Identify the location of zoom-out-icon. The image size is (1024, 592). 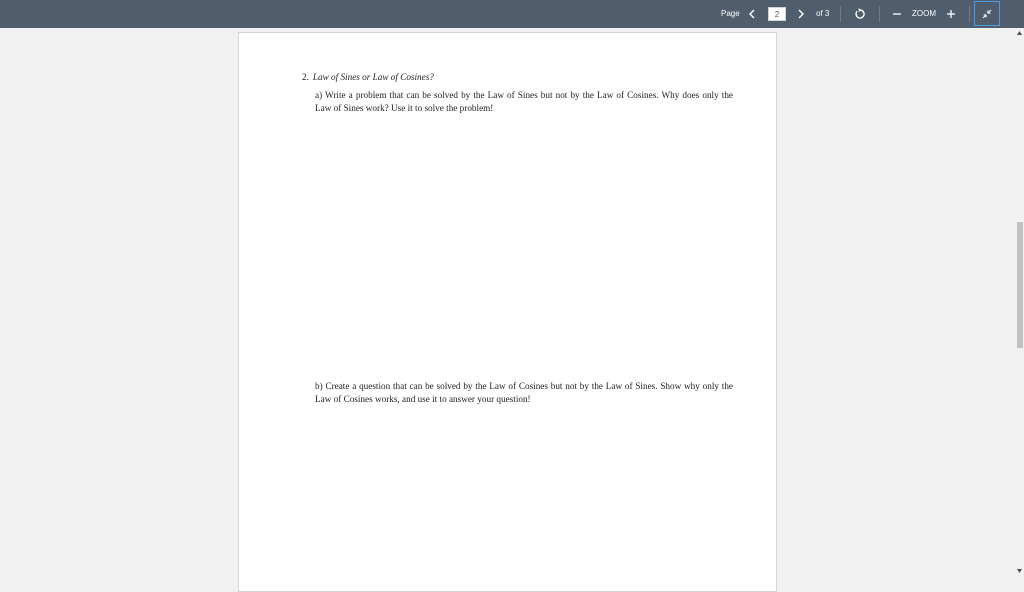
(897, 14).